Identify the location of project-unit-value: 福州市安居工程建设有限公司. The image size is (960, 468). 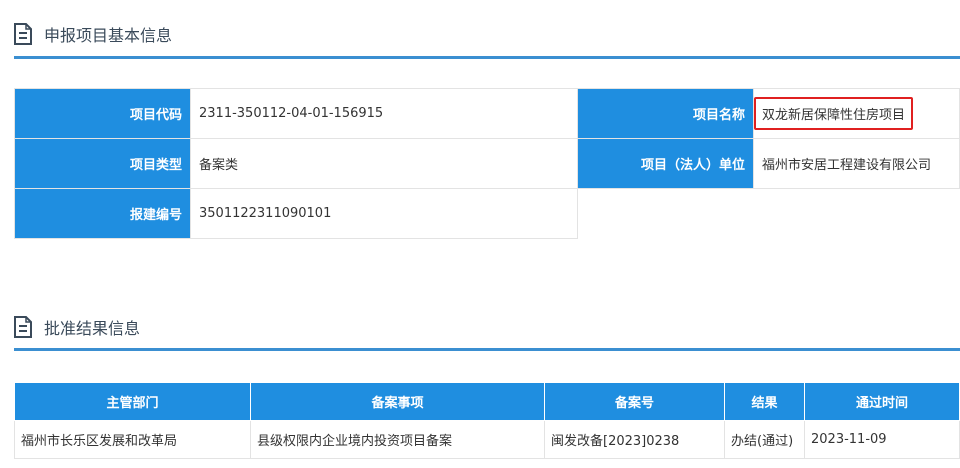
(856, 163).